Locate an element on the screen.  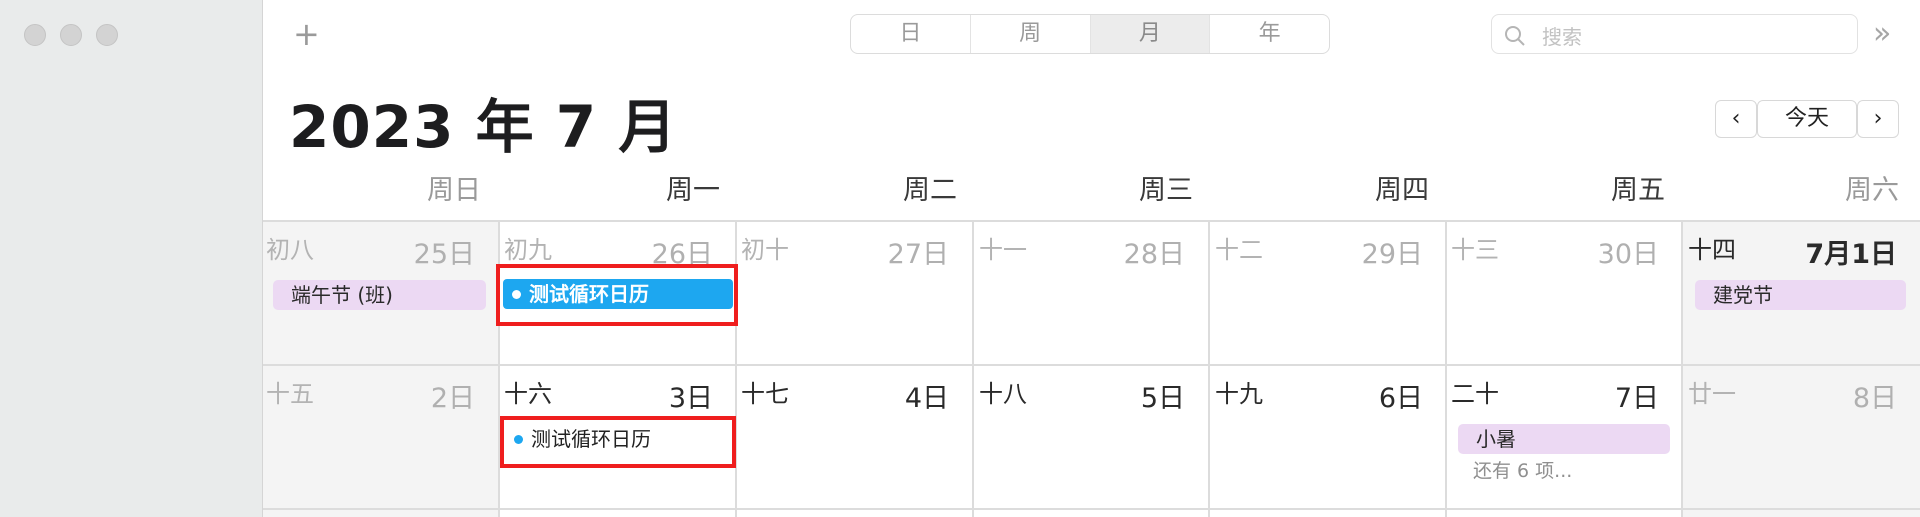
tab-month: 月 is located at coordinates (1149, 34).